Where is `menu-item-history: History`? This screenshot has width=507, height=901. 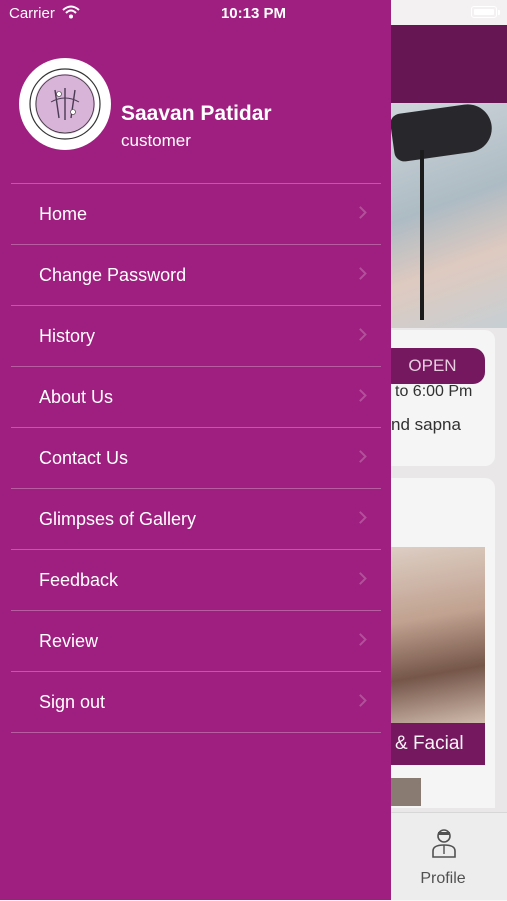
menu-item-history: History is located at coordinates (196, 336).